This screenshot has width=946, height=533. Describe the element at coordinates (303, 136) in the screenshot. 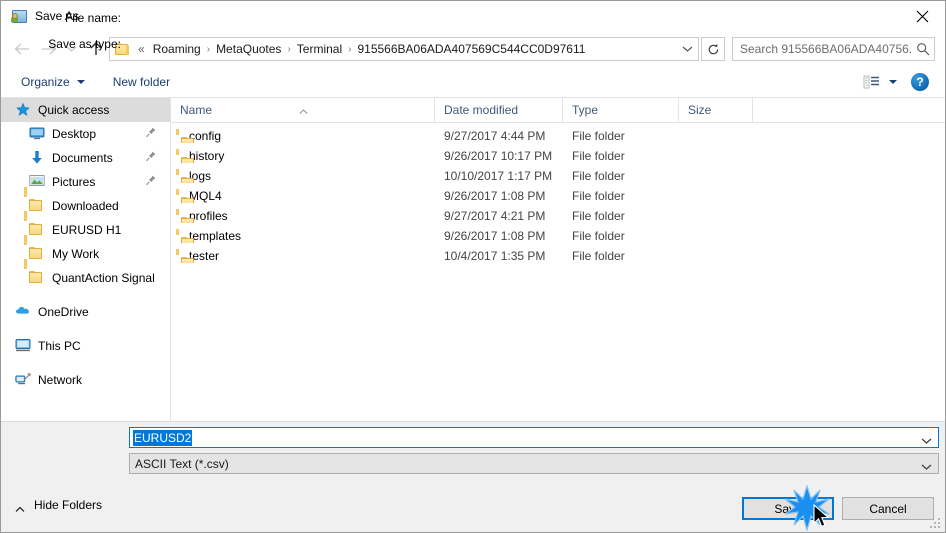

I see `file-name-cell: config` at that location.